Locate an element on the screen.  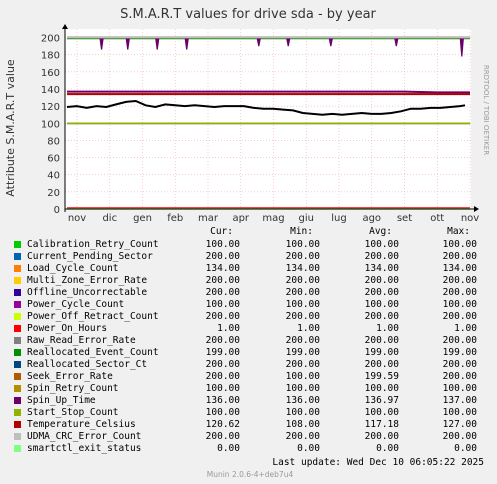
y-axis-arrow is located at coordinates (65, 26).